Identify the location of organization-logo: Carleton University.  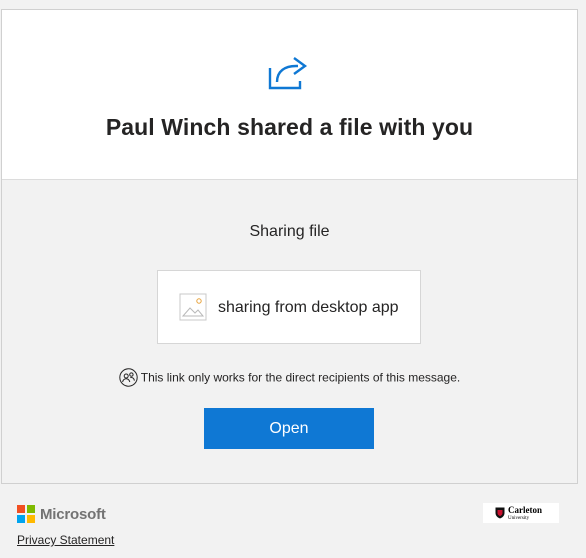
(521, 513).